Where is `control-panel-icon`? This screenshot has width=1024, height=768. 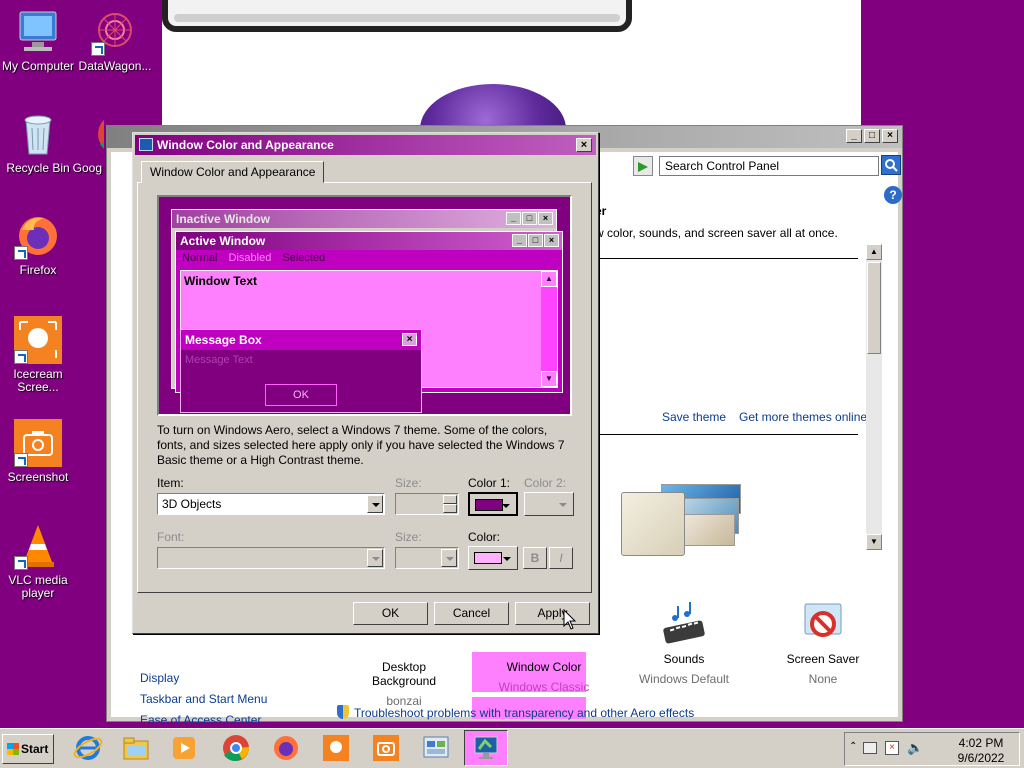
control-panel-icon is located at coordinates (436, 747).